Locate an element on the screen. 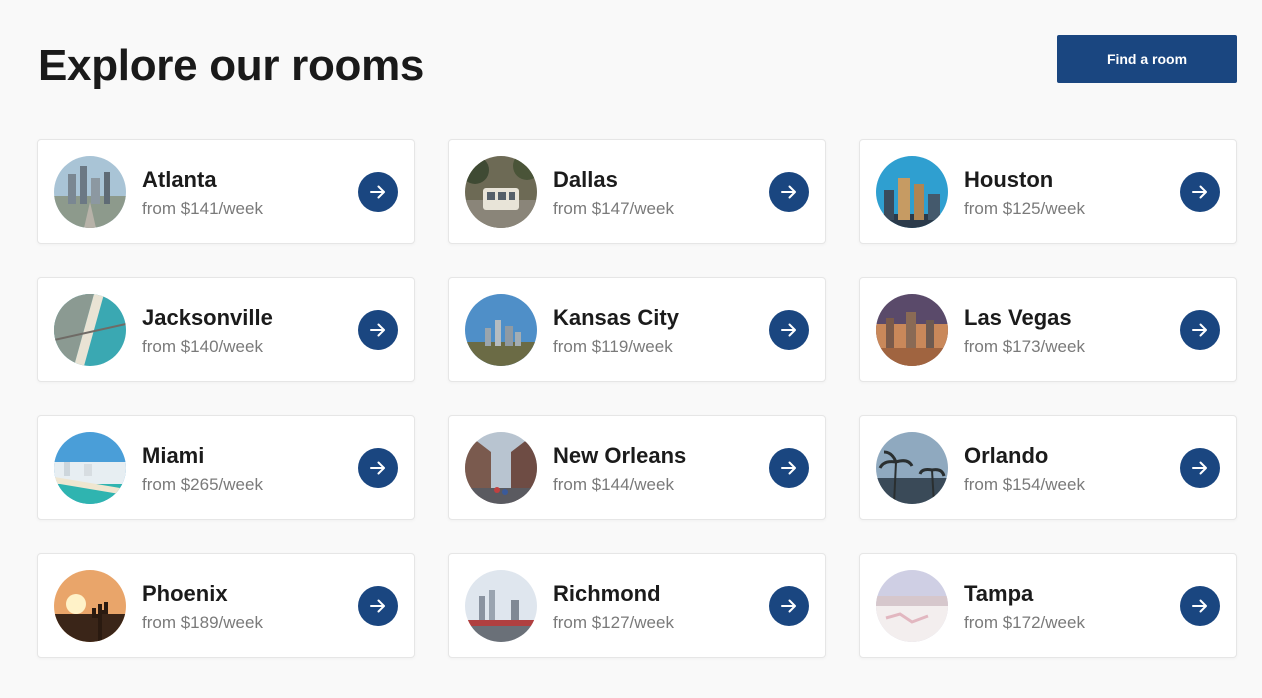 The image size is (1262, 698). page-title: Explore our rooms is located at coordinates (231, 65).